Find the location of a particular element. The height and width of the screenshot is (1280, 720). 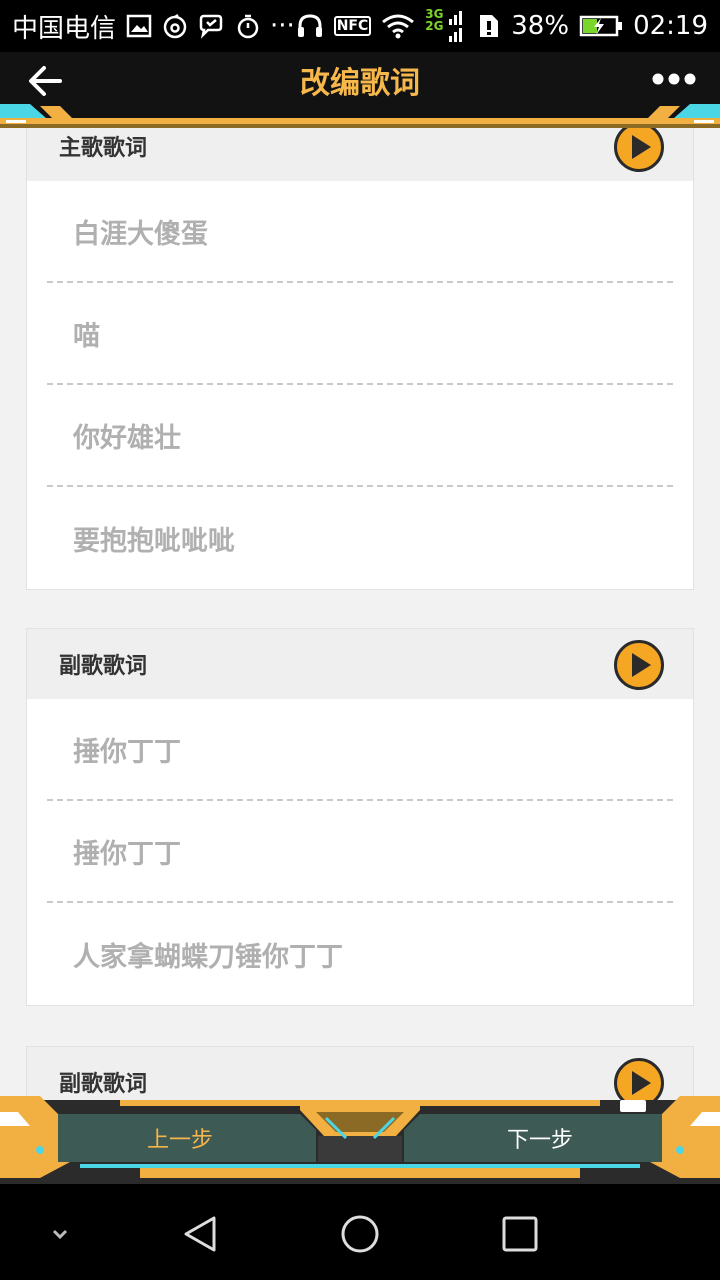

app-header: 改编歌词 is located at coordinates (360, 90).